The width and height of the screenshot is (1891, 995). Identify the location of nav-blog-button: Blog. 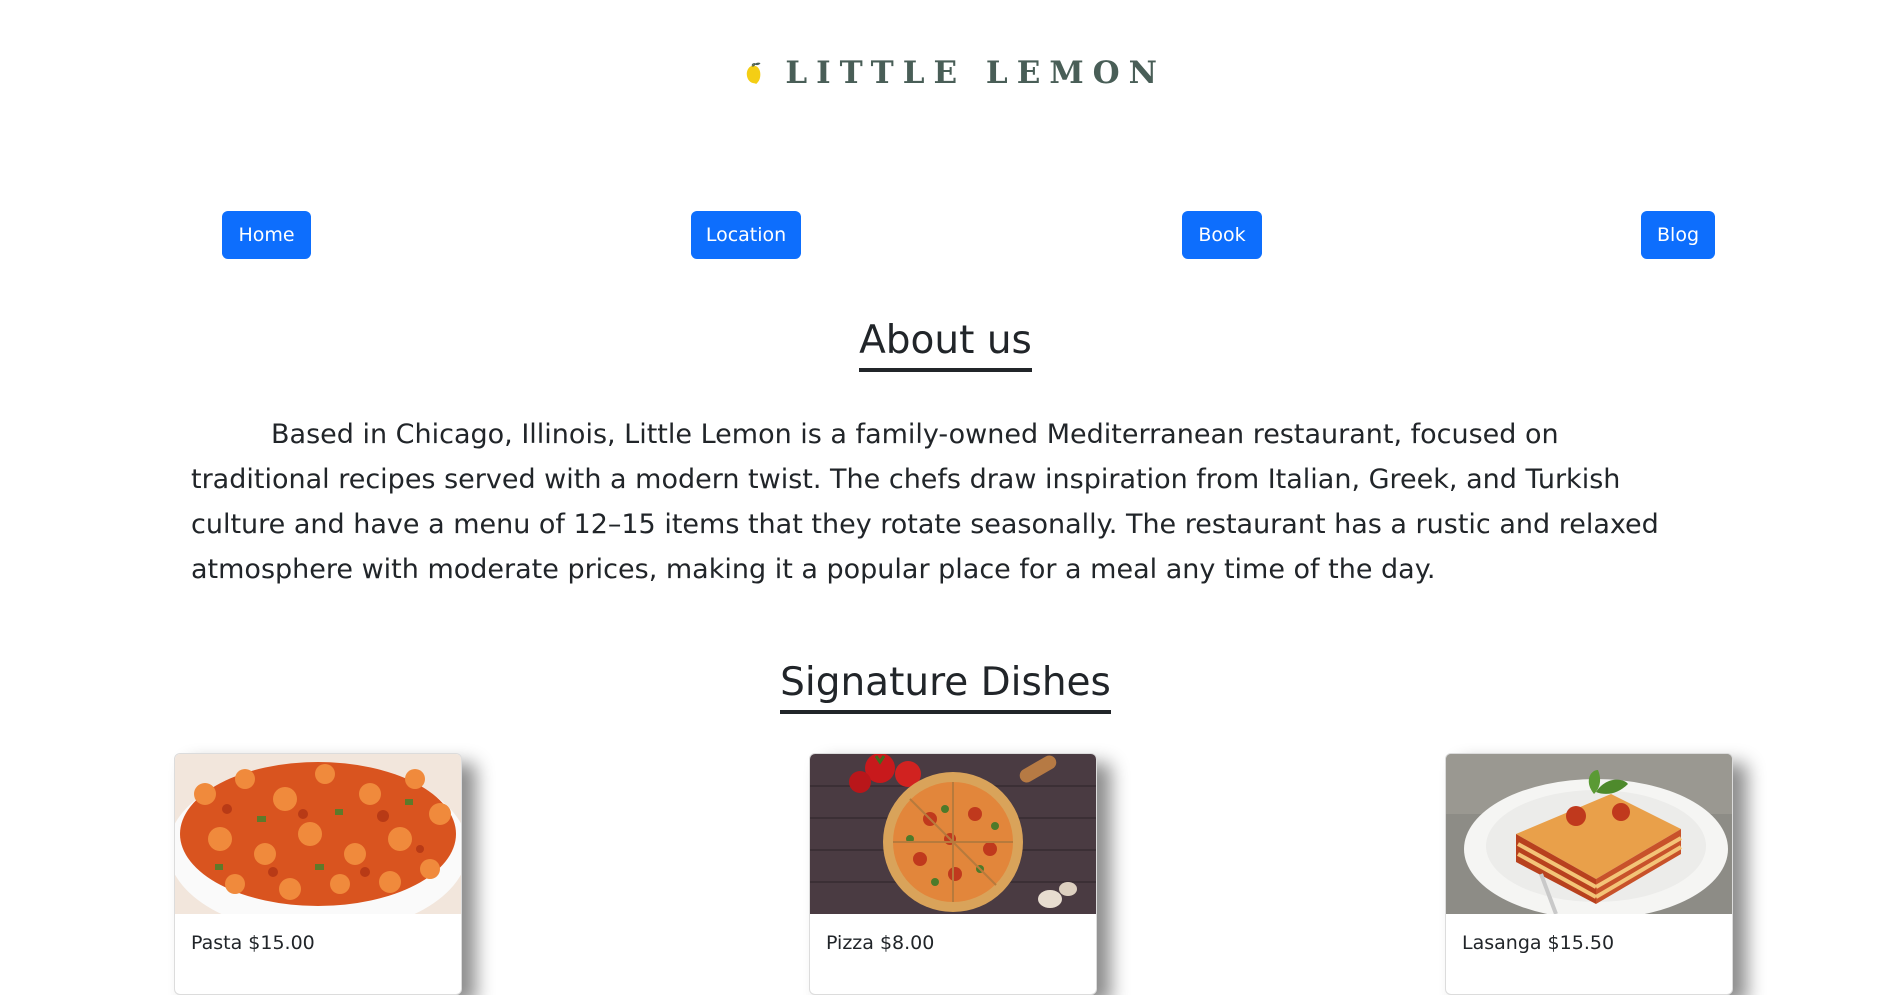
(1678, 235).